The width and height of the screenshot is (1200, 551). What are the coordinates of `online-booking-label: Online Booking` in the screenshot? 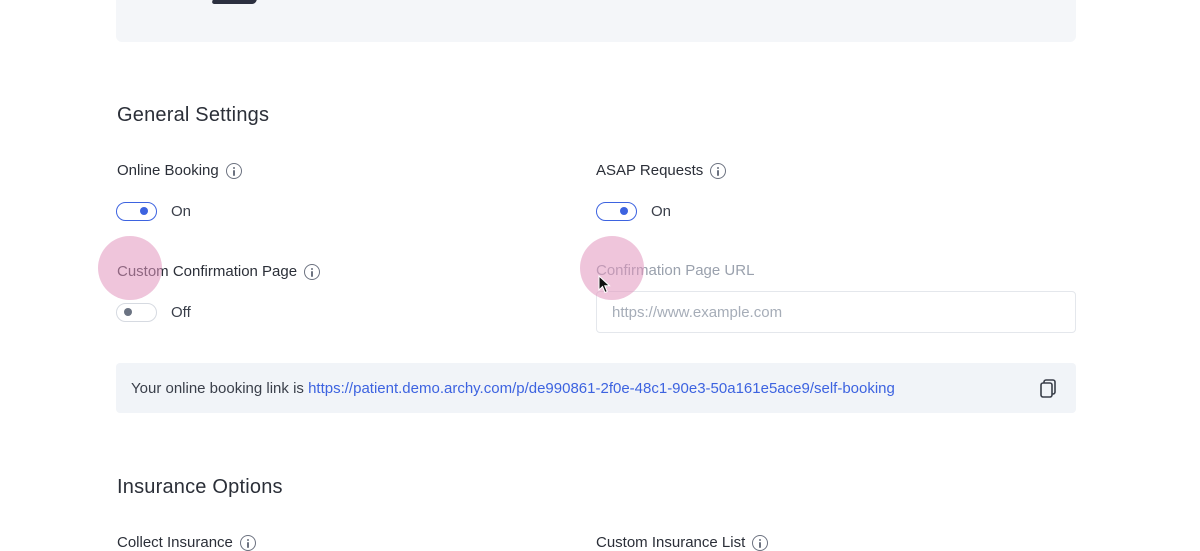 It's located at (179, 170).